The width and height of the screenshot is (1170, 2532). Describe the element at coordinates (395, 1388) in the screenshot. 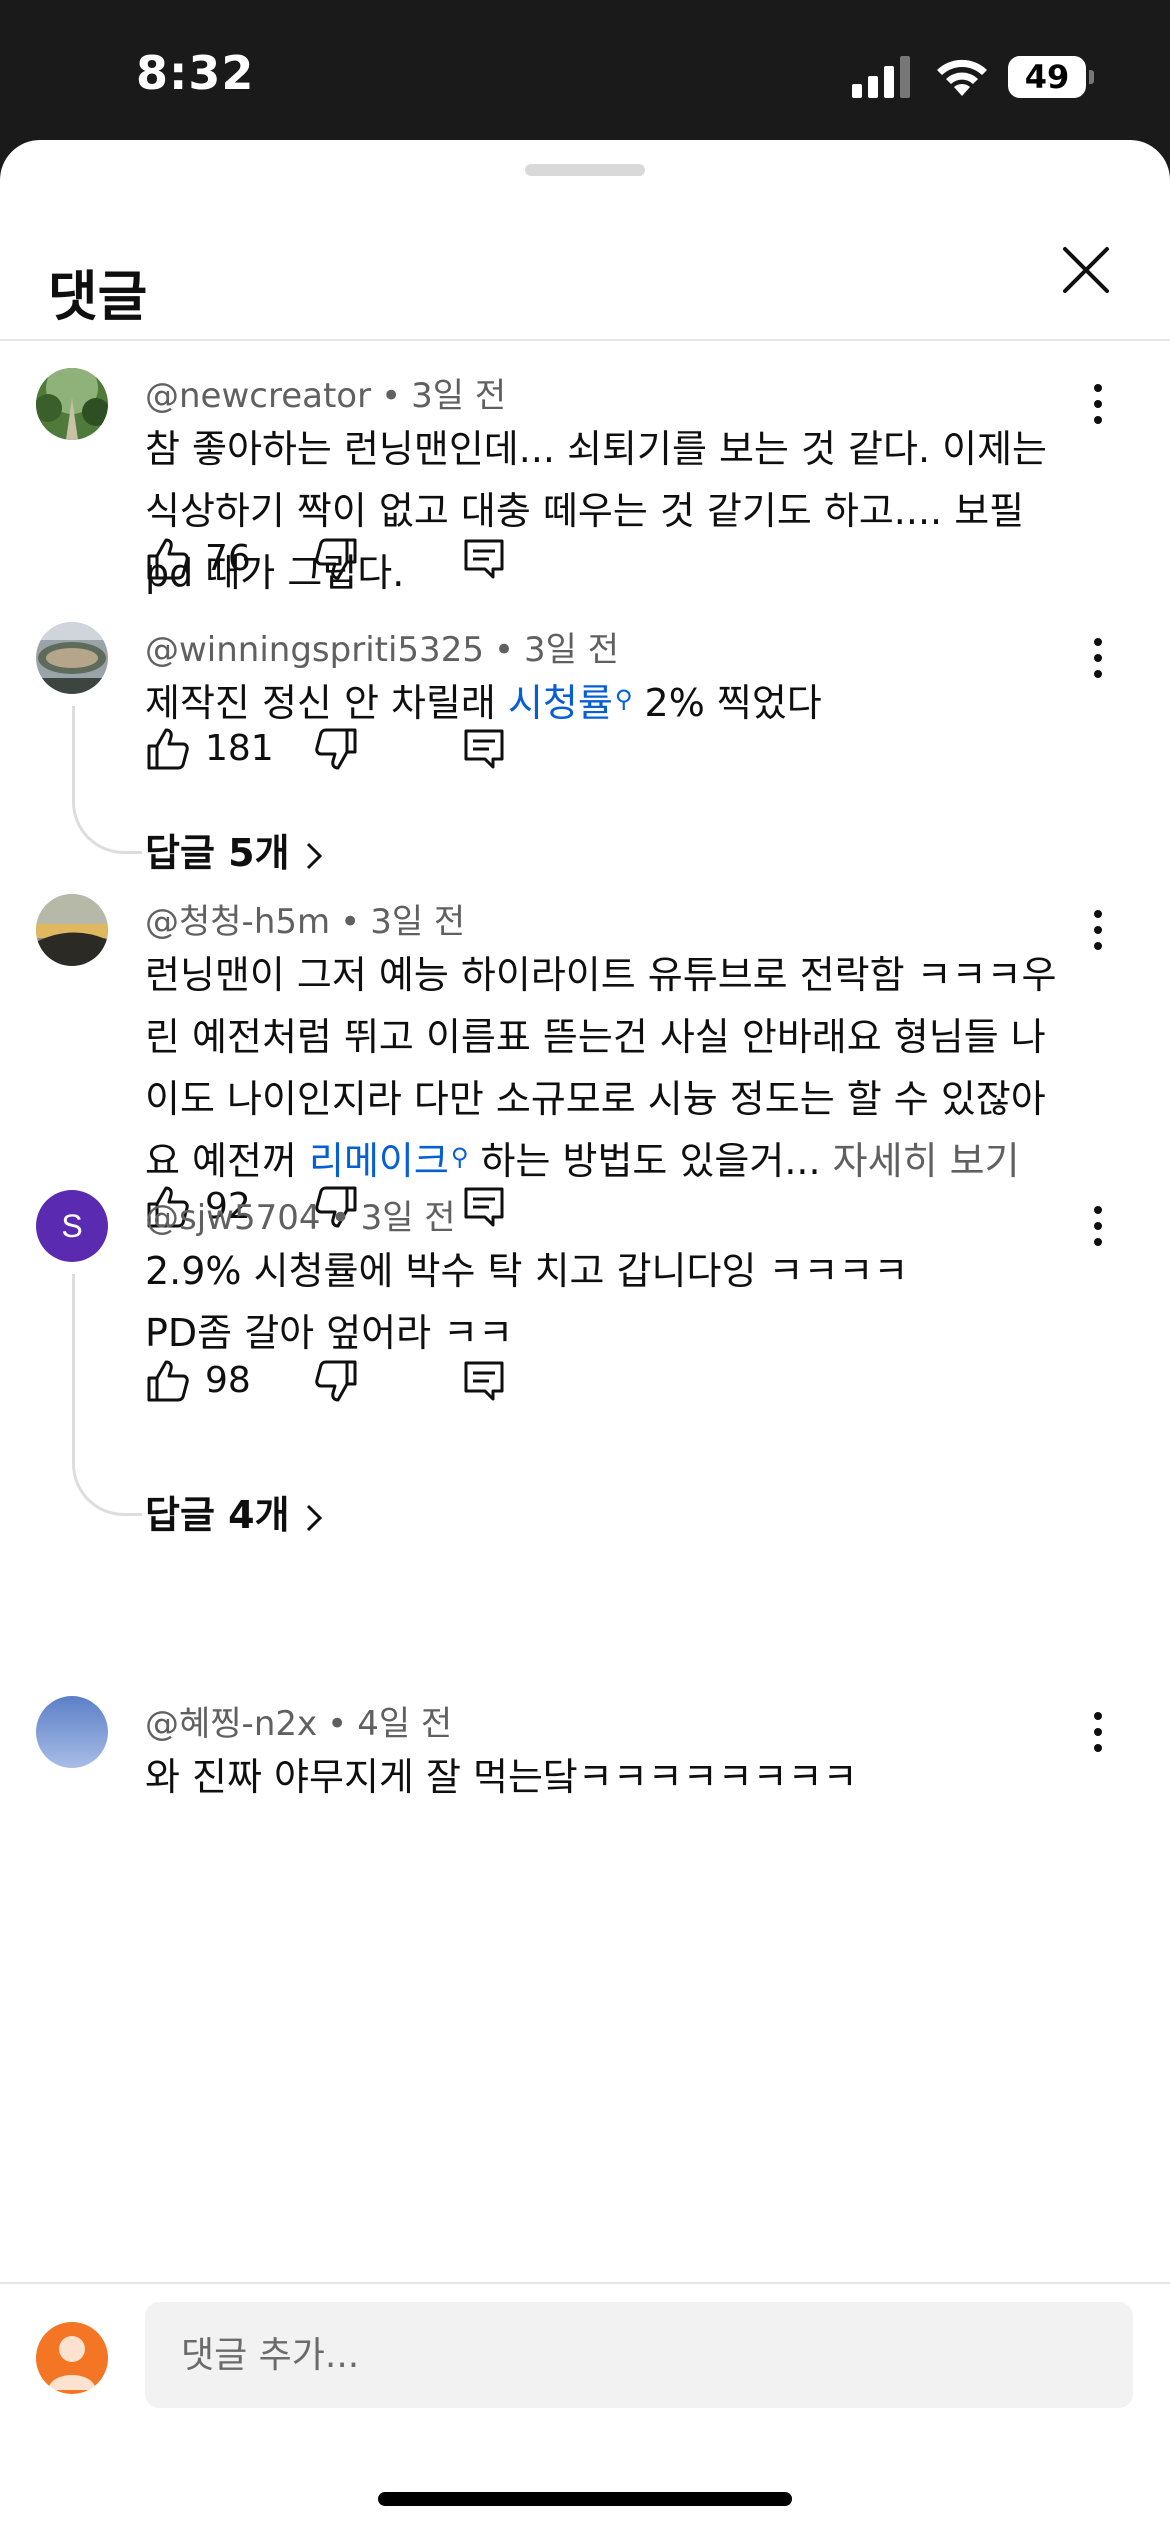

I see `comment-actions: 98` at that location.